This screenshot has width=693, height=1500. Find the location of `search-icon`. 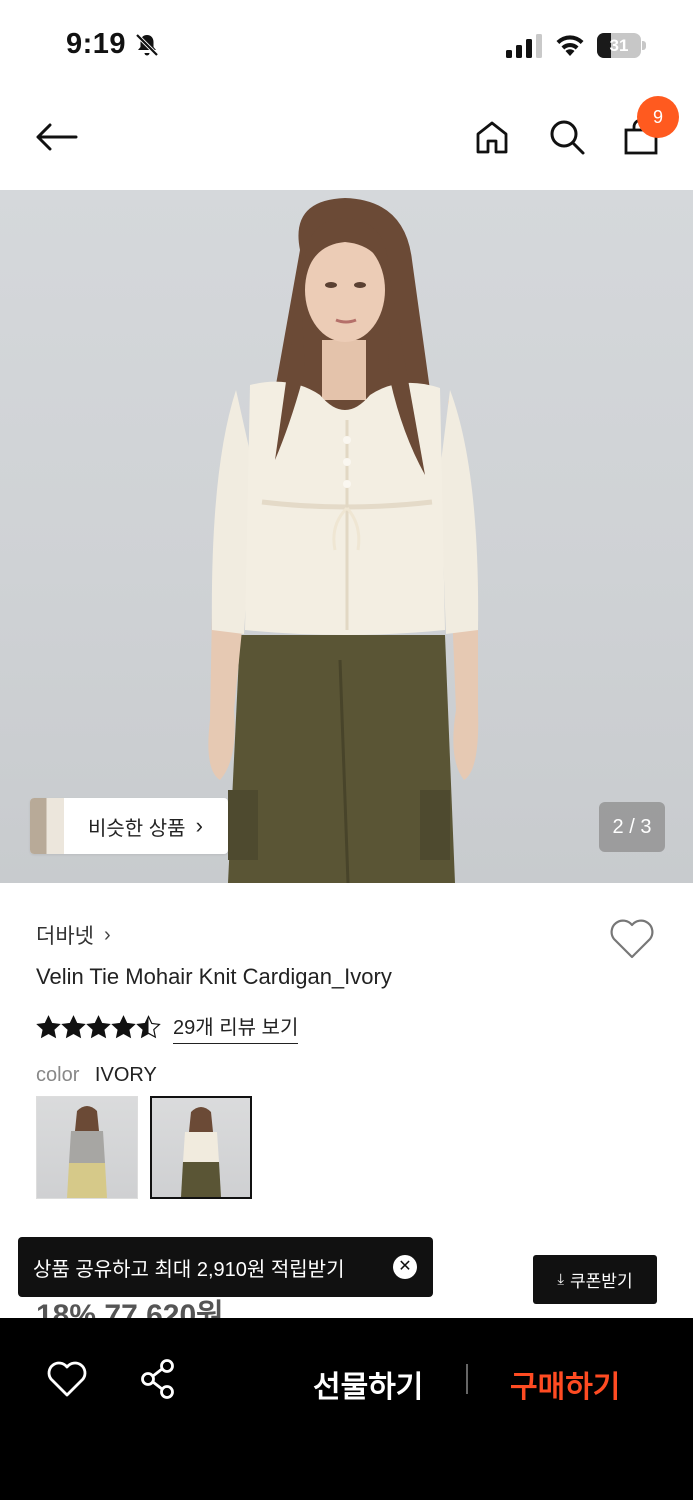

search-icon is located at coordinates (567, 137).